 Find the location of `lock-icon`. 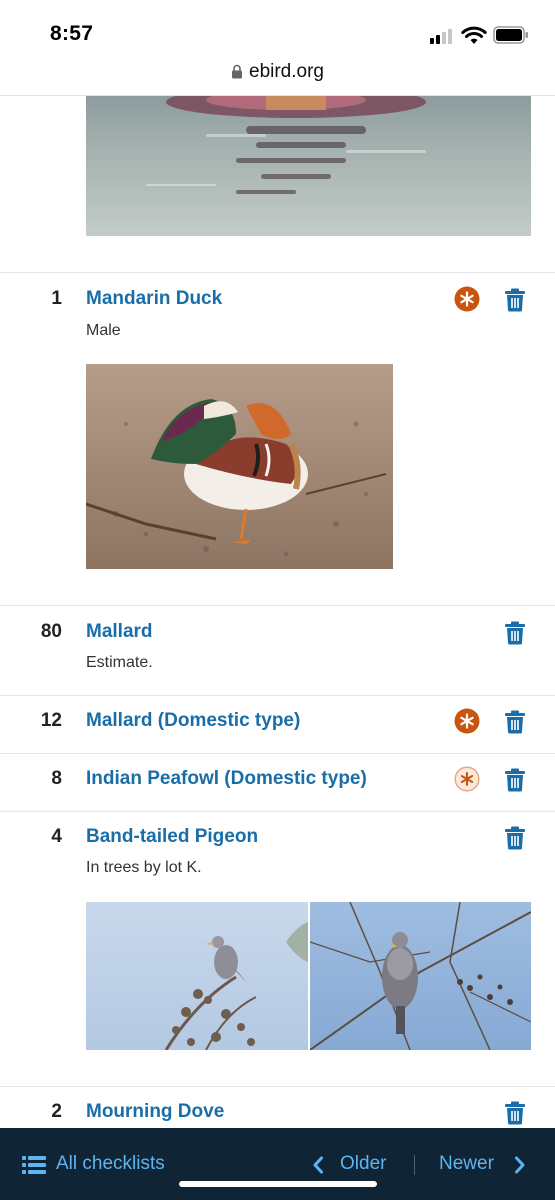

lock-icon is located at coordinates (237, 71).